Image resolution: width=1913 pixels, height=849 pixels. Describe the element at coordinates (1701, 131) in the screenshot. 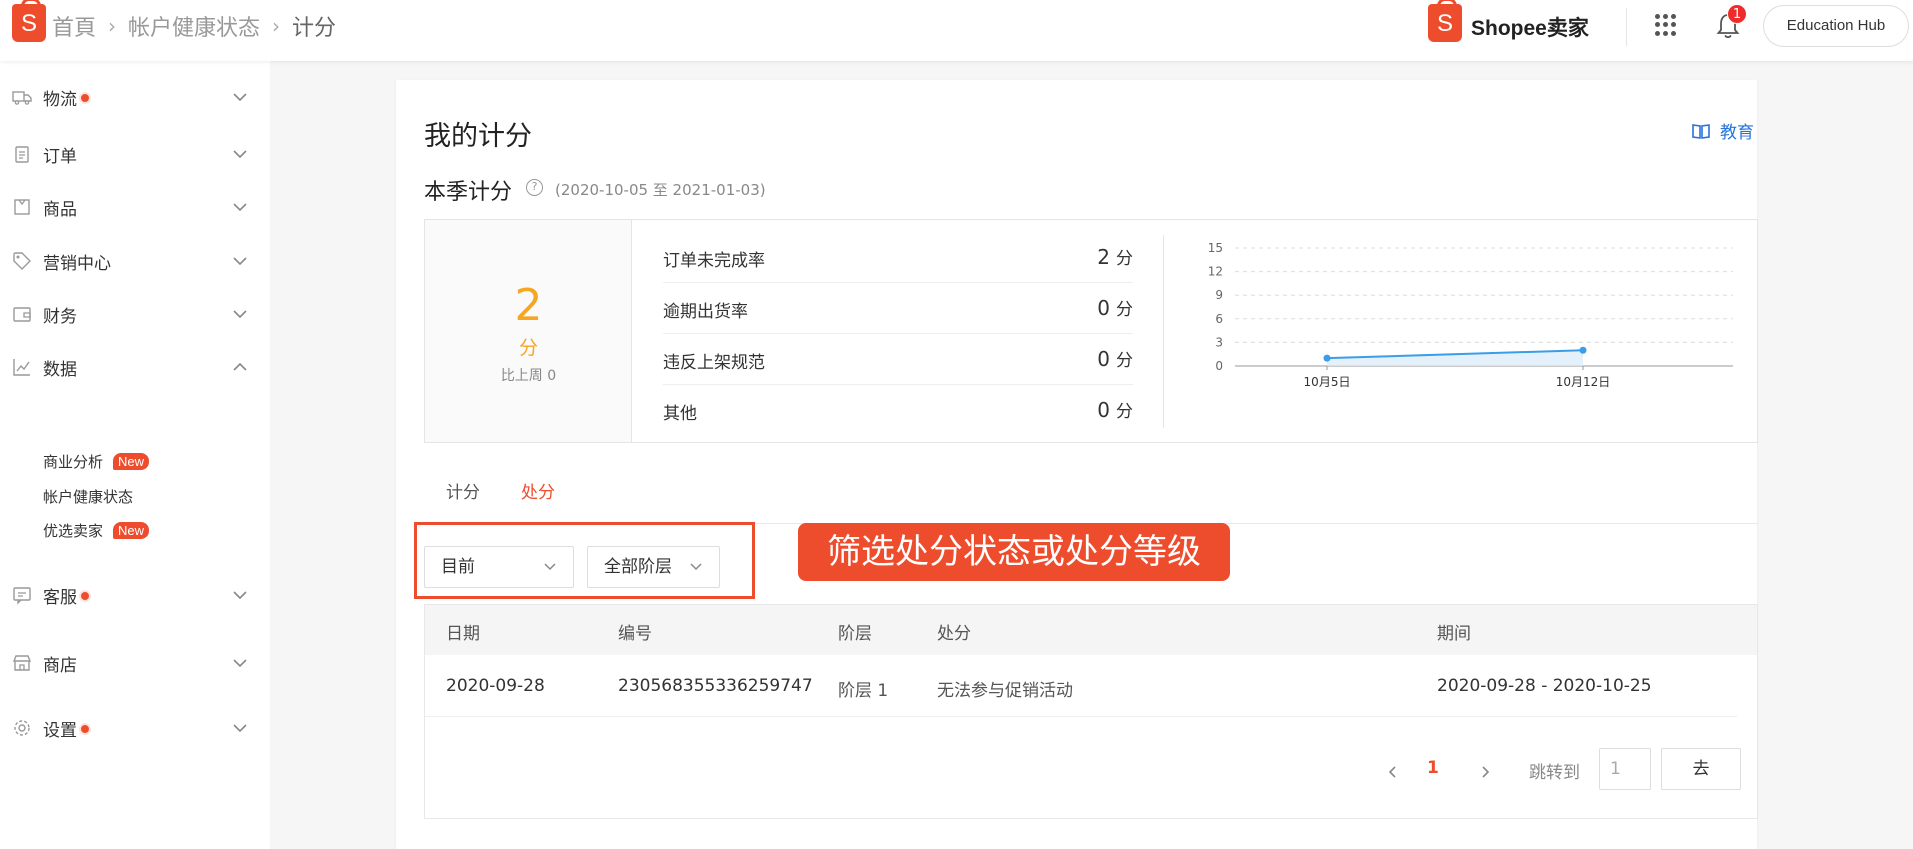

I see `book-icon` at that location.